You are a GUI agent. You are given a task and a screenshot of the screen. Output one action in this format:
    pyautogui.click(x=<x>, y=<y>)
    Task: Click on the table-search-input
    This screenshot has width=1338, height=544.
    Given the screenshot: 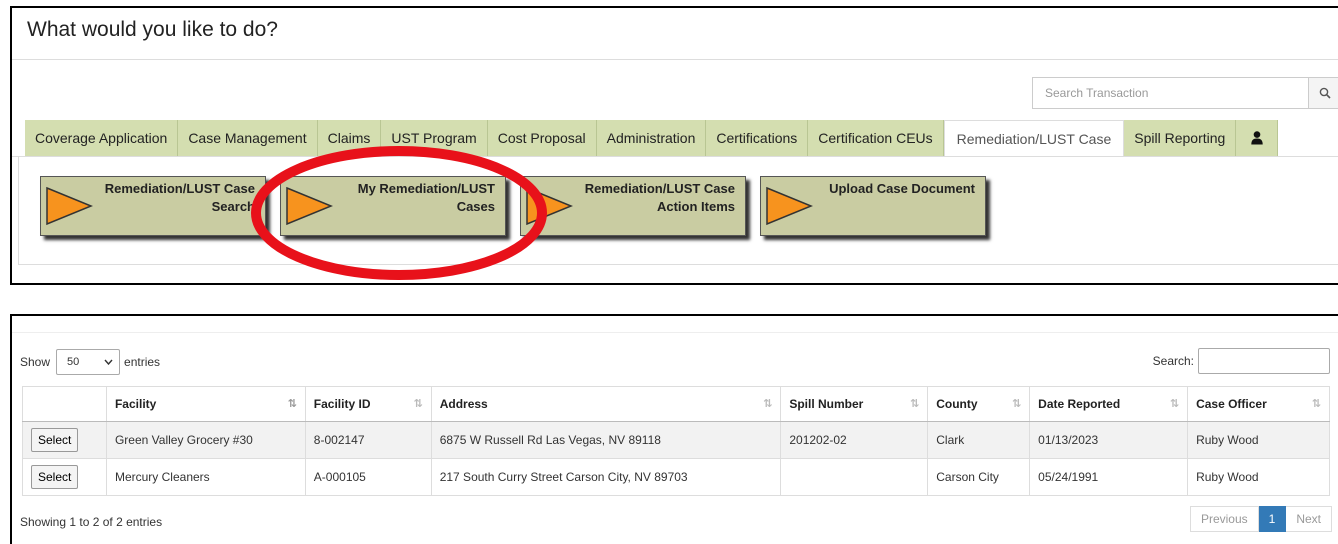 What is the action you would take?
    pyautogui.click(x=1264, y=361)
    